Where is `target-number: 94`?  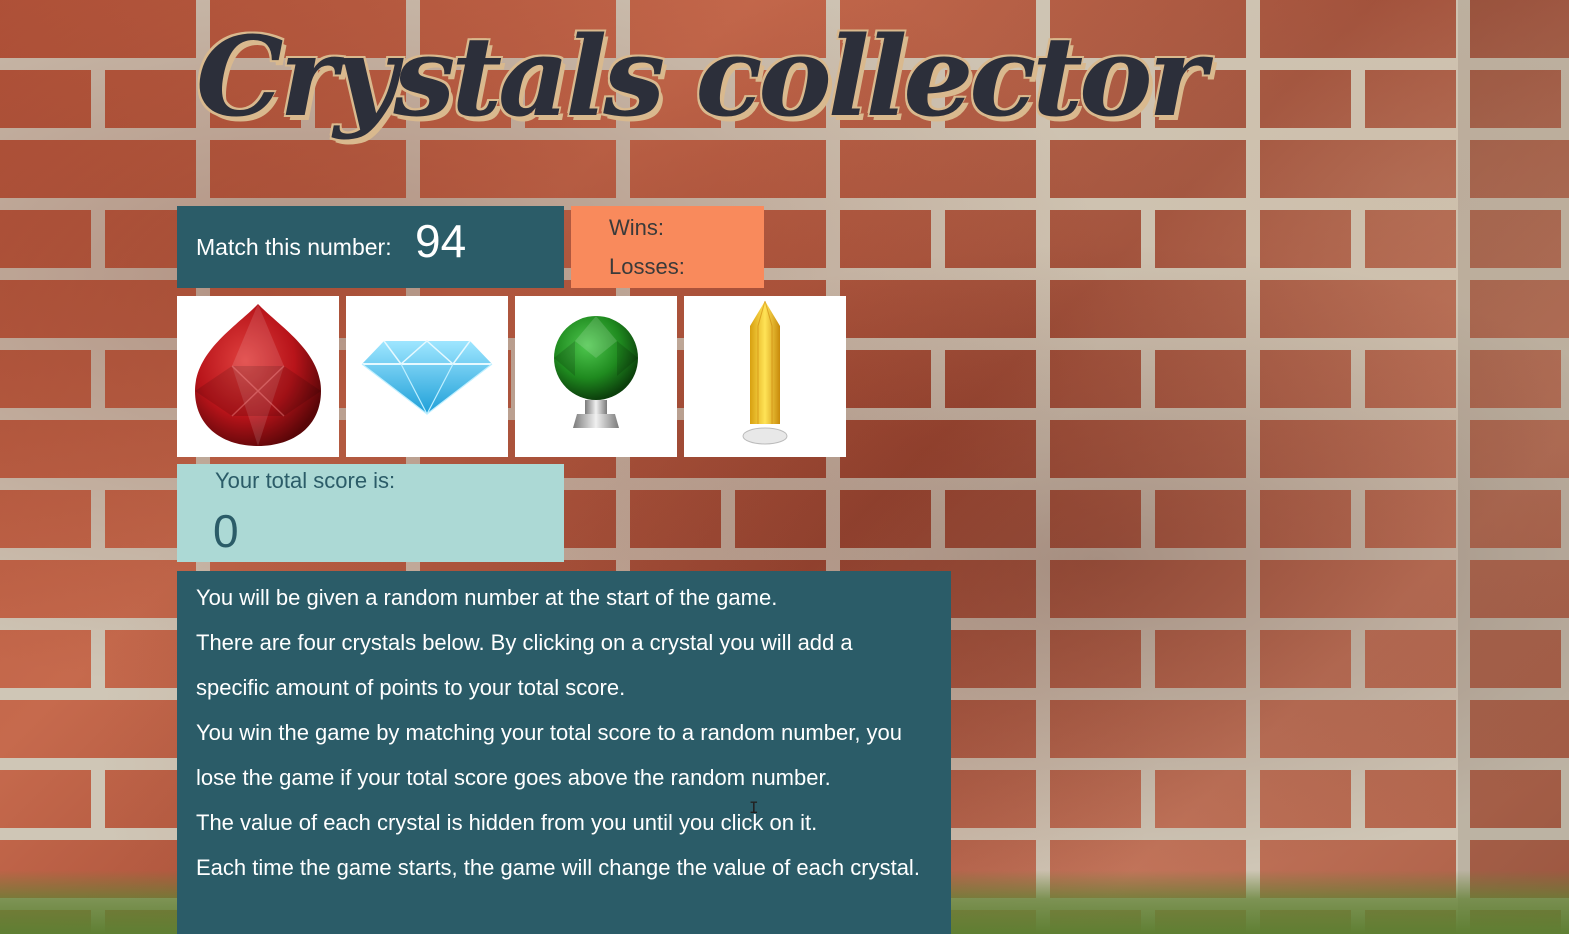 target-number: 94 is located at coordinates (441, 241).